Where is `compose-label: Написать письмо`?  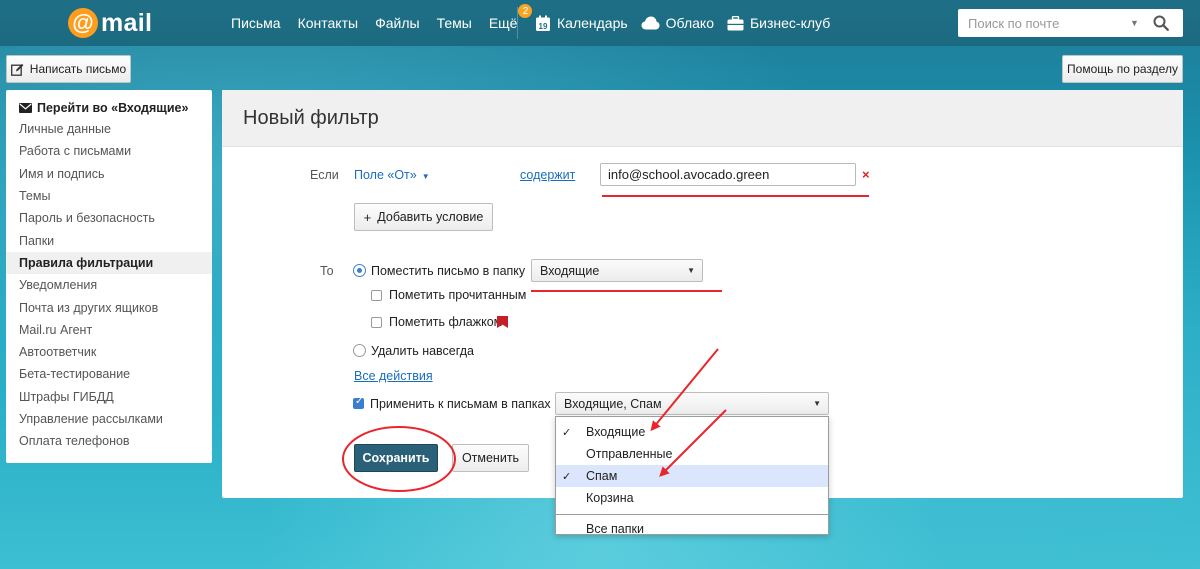
compose-label: Написать письмо is located at coordinates (78, 69).